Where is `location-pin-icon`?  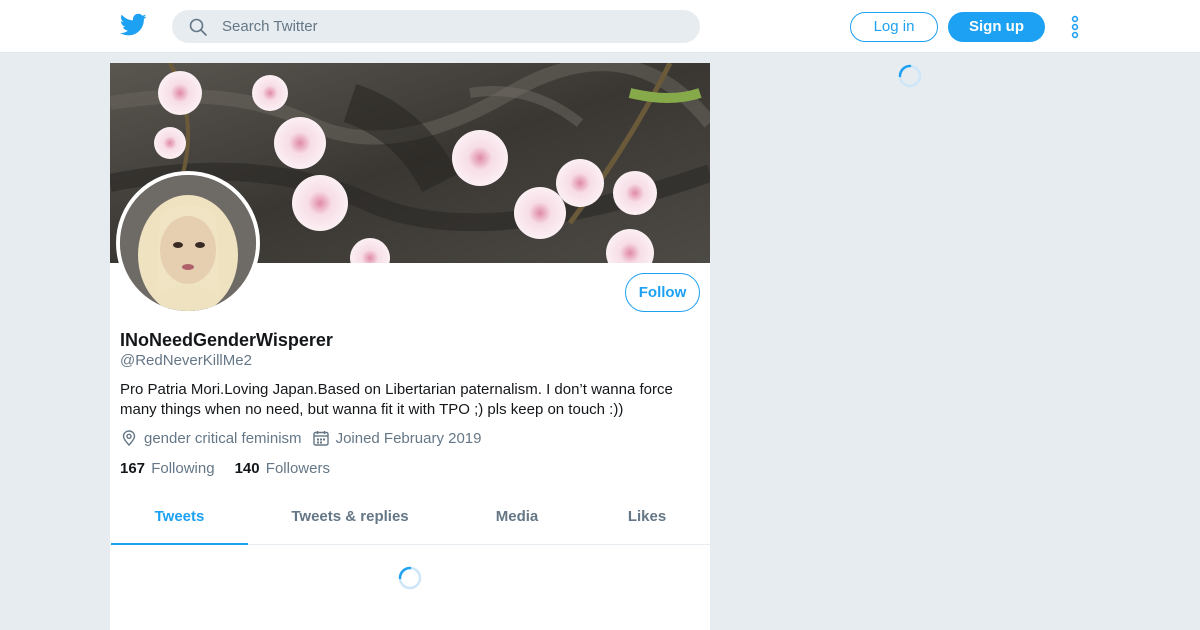
location-pin-icon is located at coordinates (129, 438).